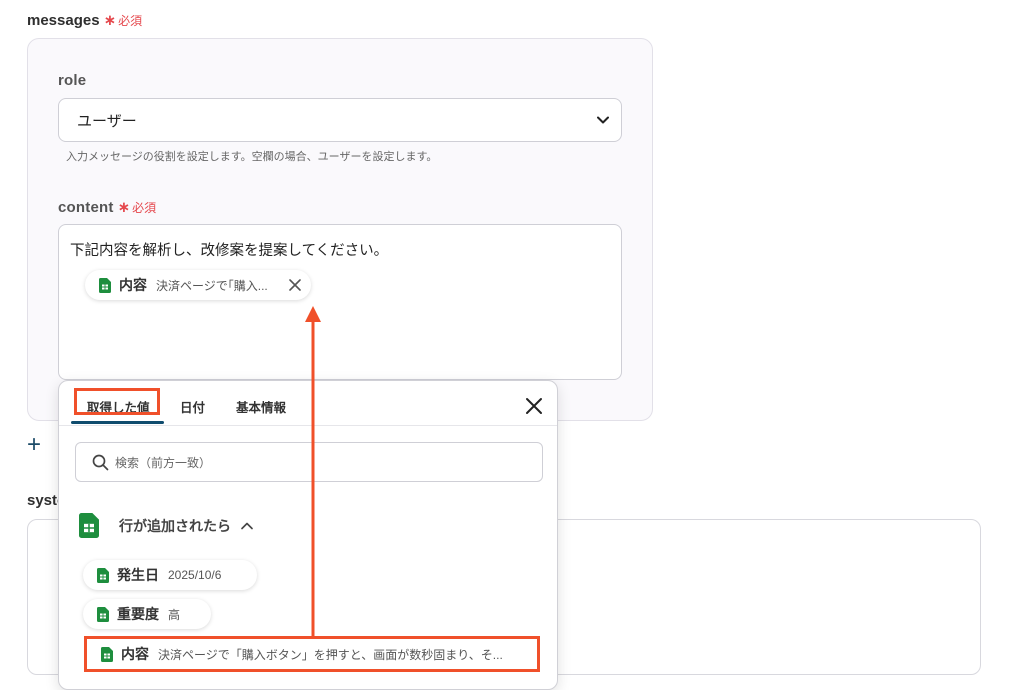 The width and height of the screenshot is (1010, 690). What do you see at coordinates (86, 207) in the screenshot?
I see `content-label: content` at bounding box center [86, 207].